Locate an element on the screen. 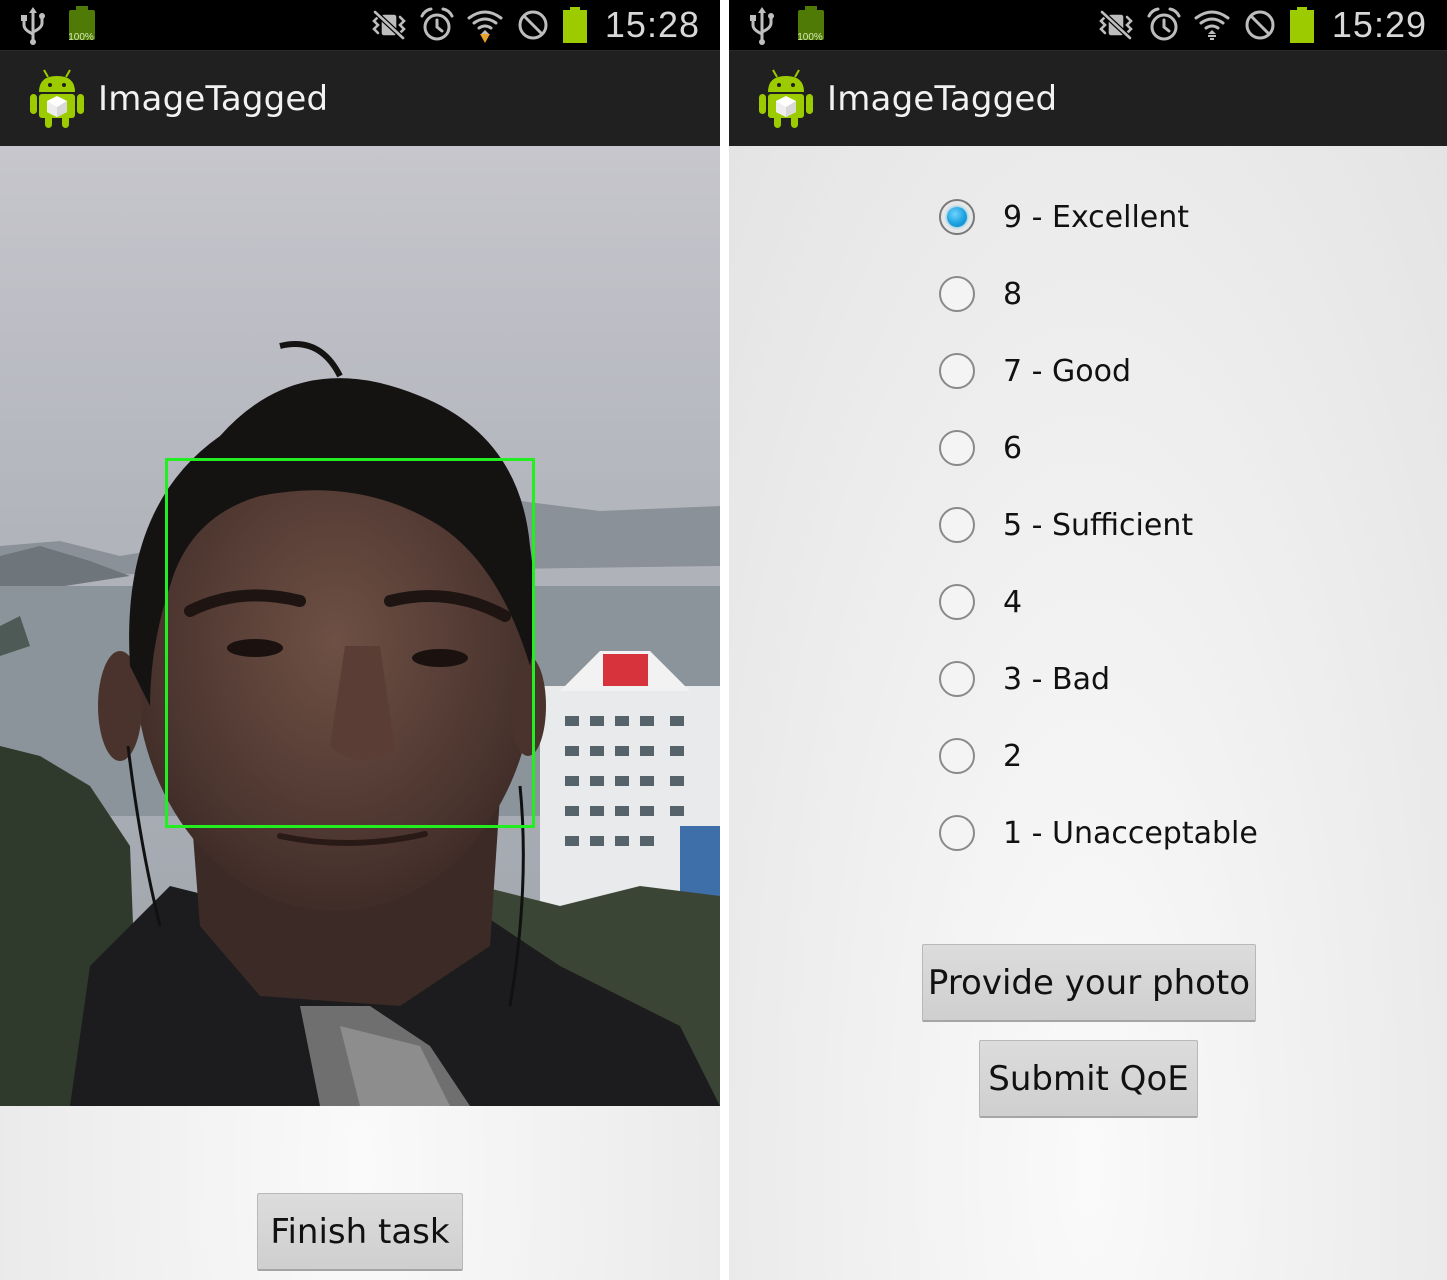 This screenshot has width=1447, height=1280. face-detection-box is located at coordinates (350, 643).